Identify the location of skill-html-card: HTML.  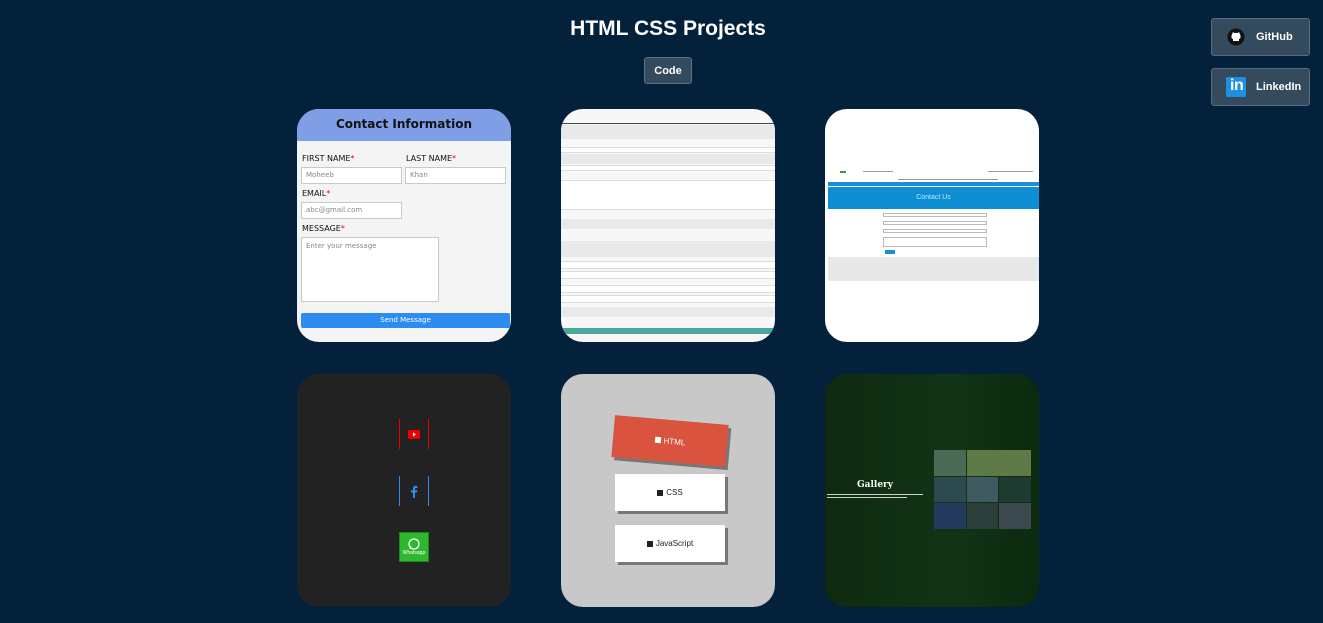
(670, 441).